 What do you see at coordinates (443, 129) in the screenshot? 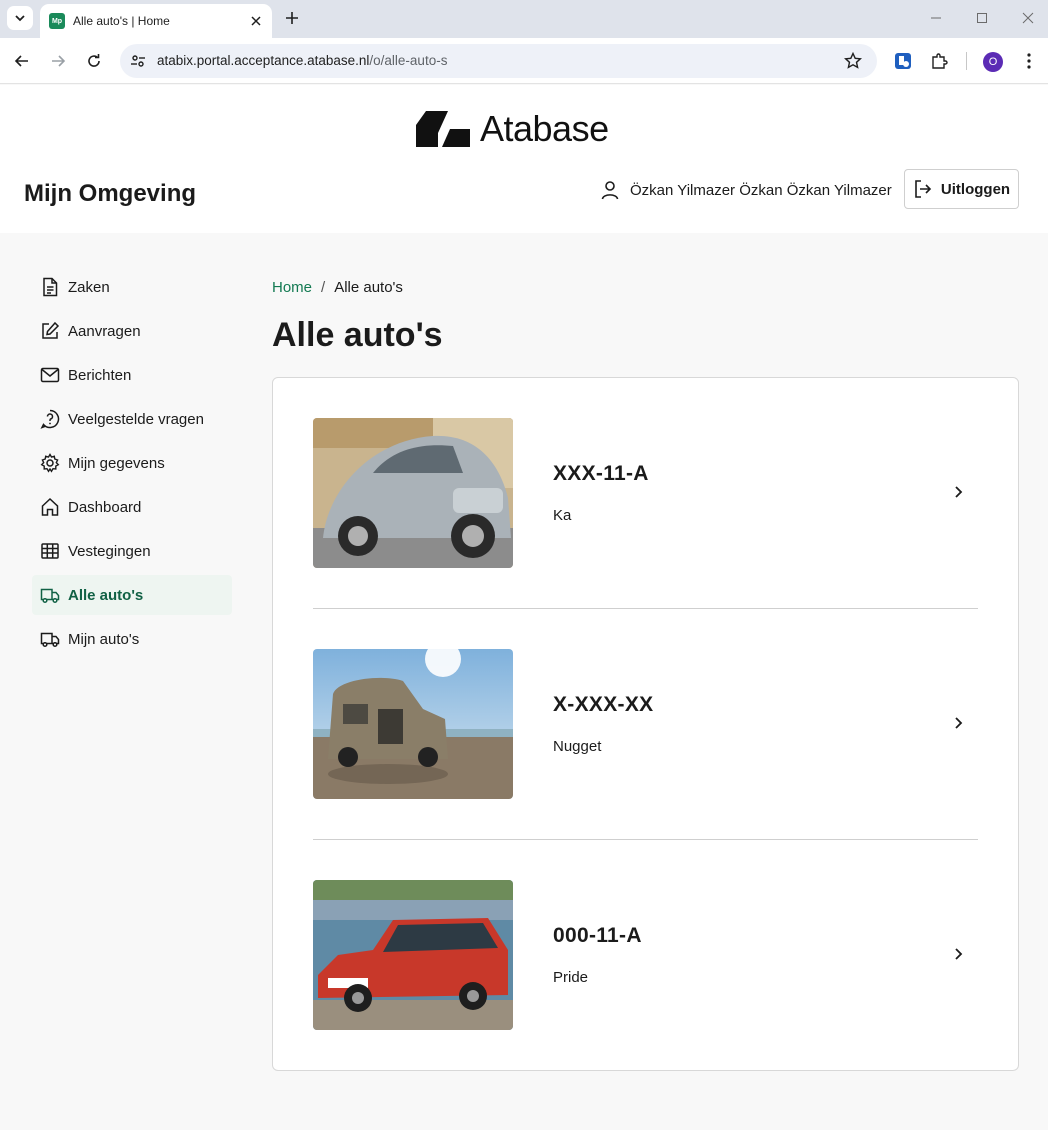
I see `atabase-logo-icon` at bounding box center [443, 129].